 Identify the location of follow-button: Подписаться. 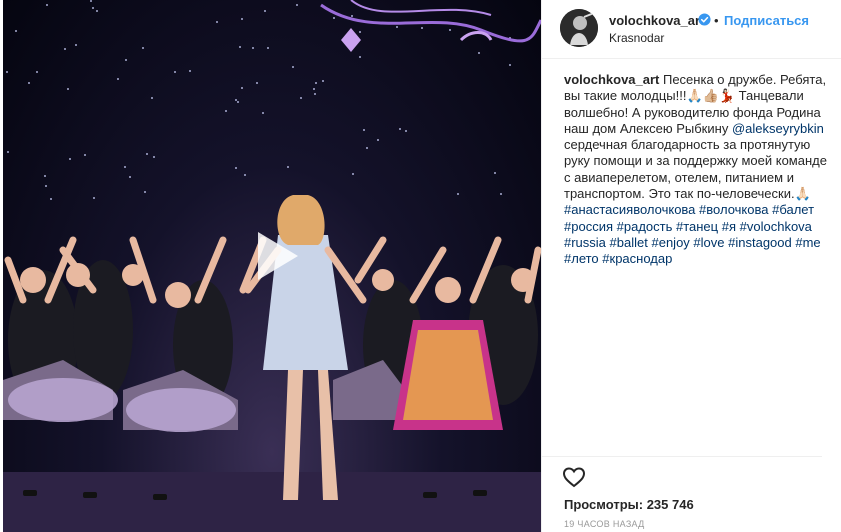
(766, 20).